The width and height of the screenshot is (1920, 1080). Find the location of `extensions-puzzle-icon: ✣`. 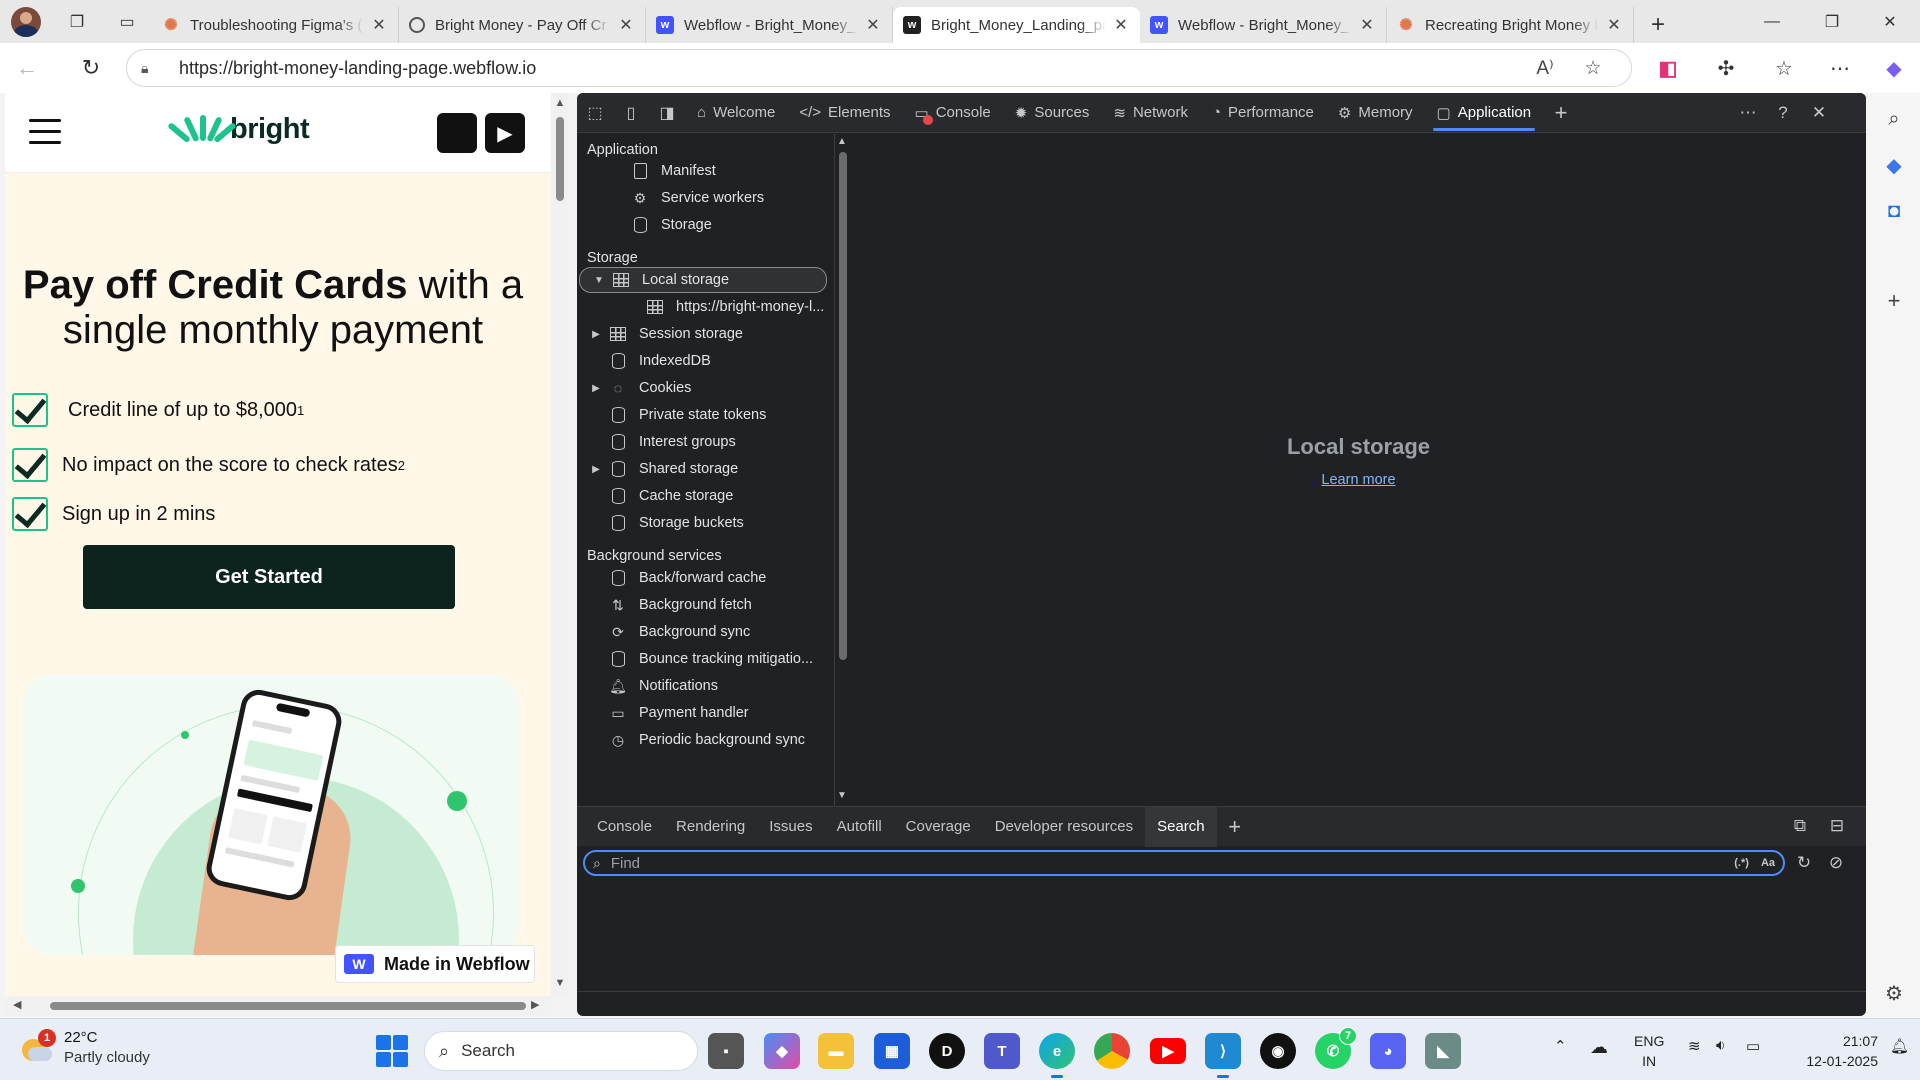

extensions-puzzle-icon: ✣ is located at coordinates (1726, 68).